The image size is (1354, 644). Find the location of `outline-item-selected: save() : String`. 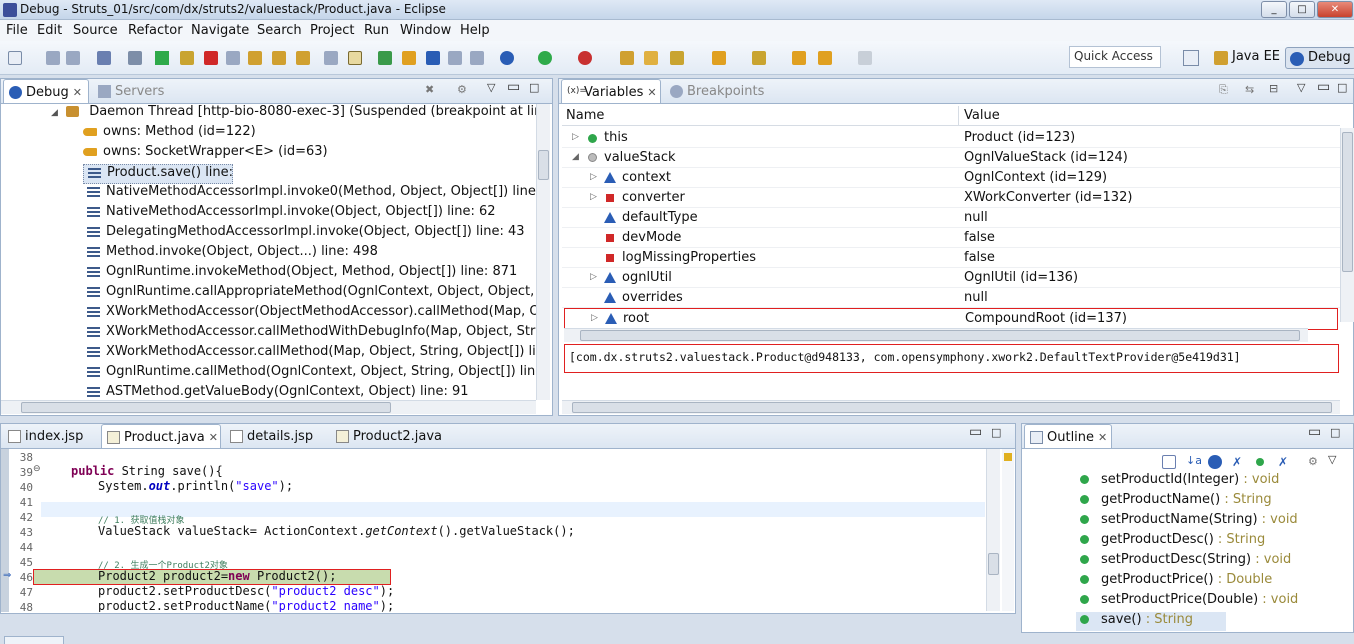

outline-item-selected: save() : String is located at coordinates (1151, 621).